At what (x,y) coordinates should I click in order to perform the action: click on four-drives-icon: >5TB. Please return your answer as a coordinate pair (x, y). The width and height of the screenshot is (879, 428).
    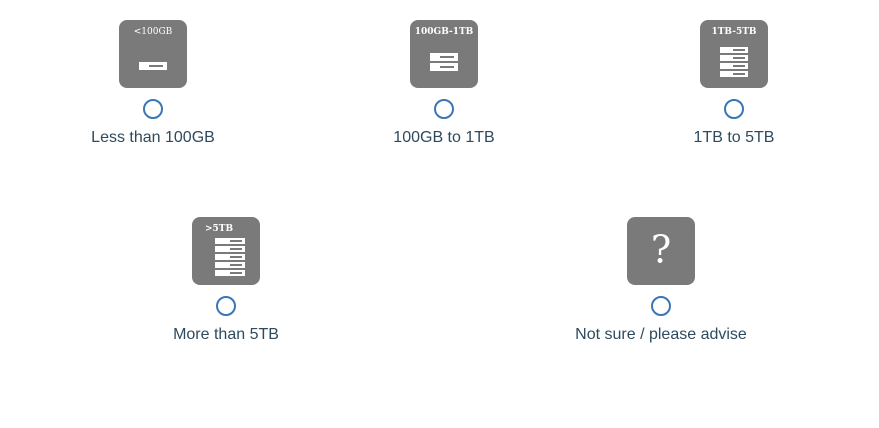
    Looking at the image, I should click on (226, 251).